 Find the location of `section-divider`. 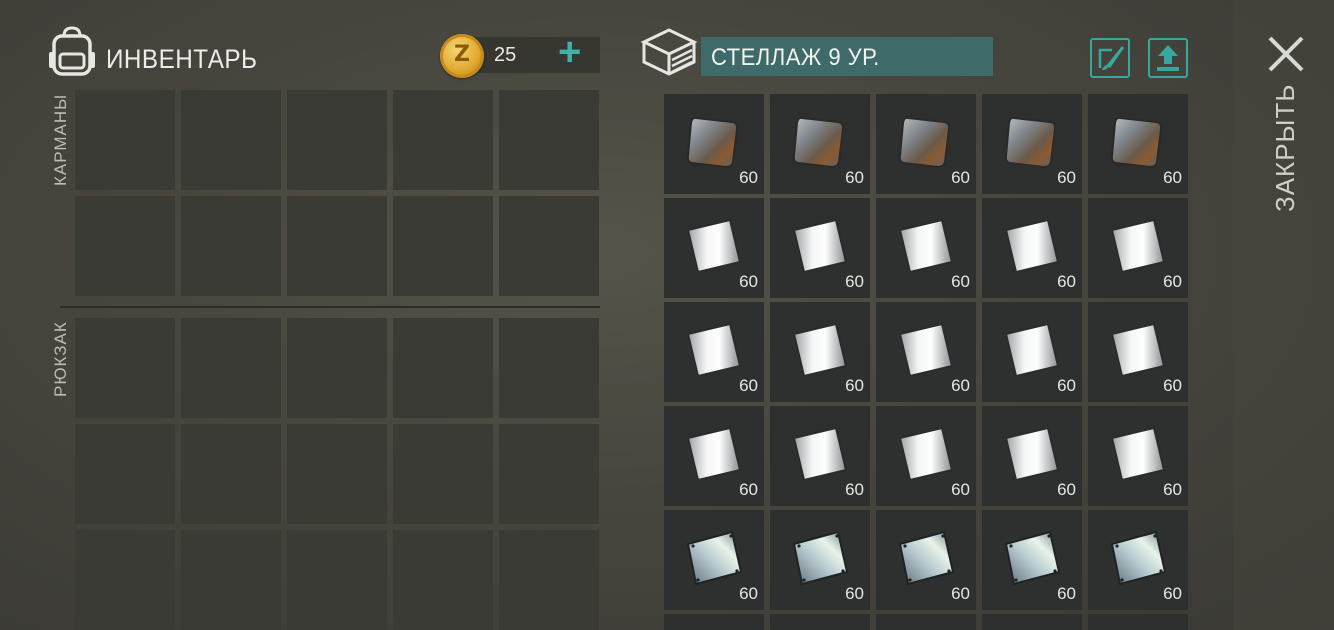

section-divider is located at coordinates (330, 307).